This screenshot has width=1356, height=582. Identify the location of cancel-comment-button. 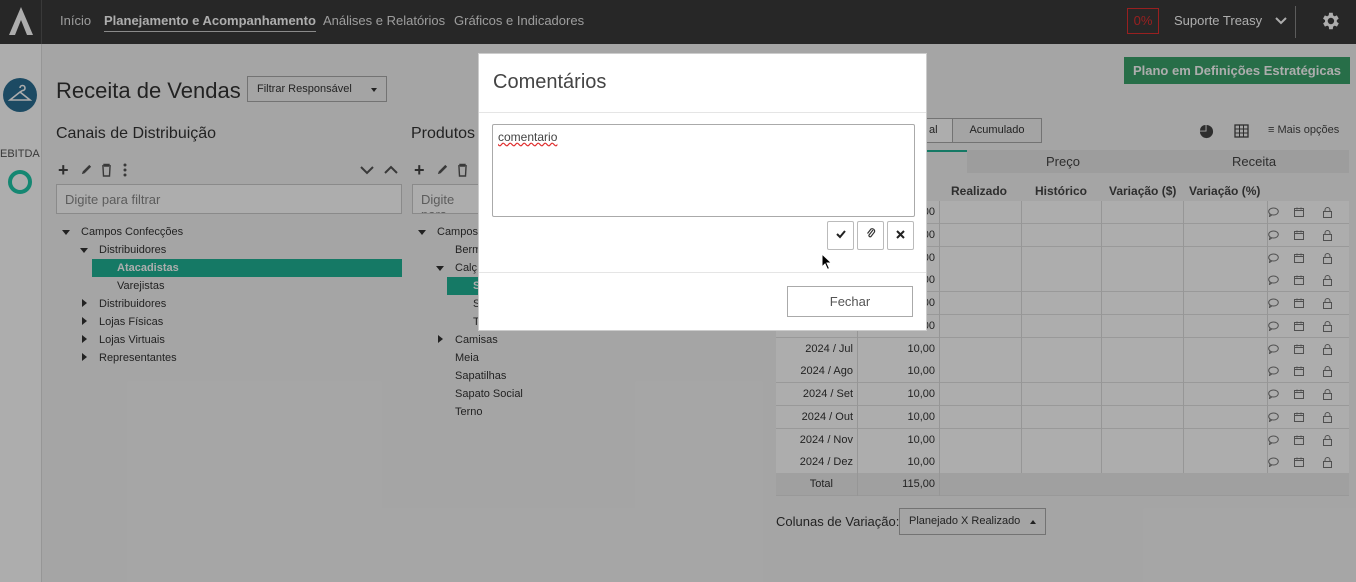
(900, 235).